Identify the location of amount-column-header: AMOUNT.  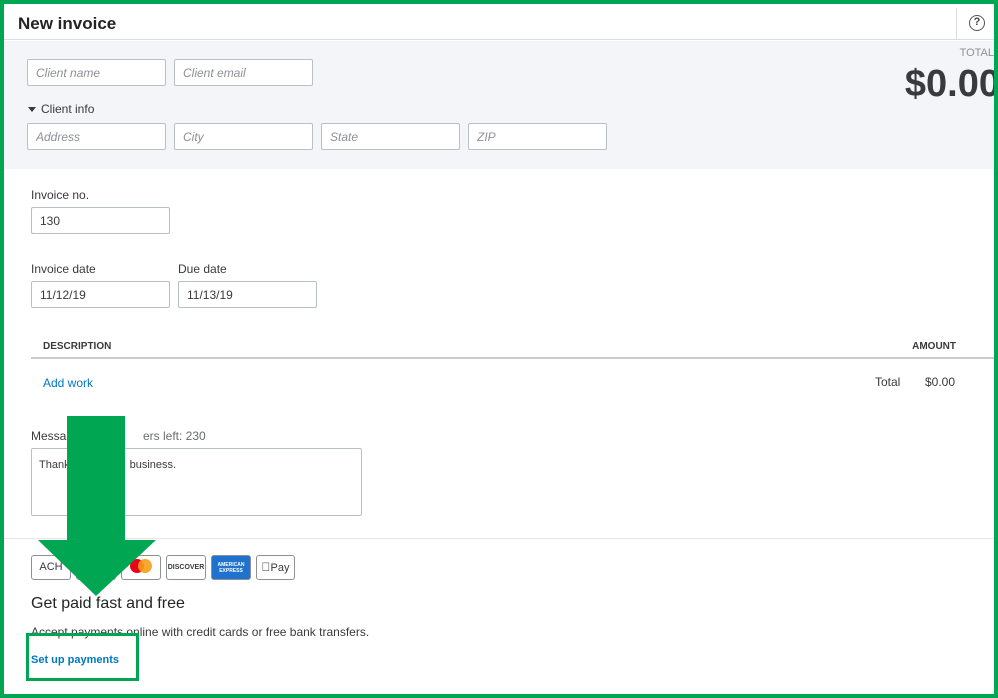
(934, 346).